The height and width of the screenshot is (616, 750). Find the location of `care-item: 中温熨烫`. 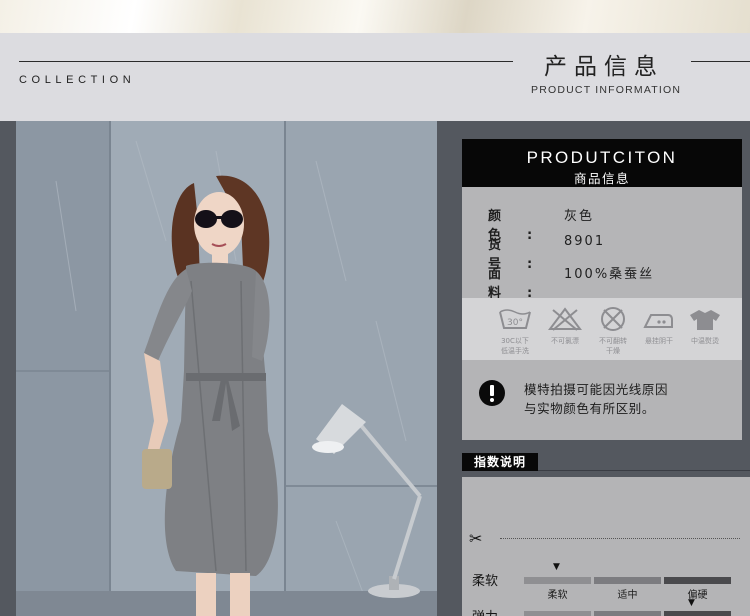

care-item: 中温熨烫 is located at coordinates (705, 326).